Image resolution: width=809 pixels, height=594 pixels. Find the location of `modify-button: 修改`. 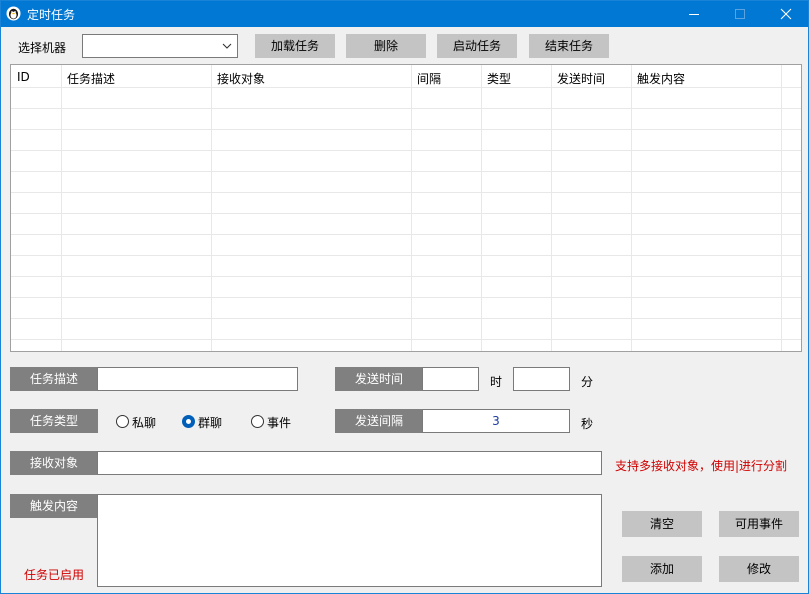

modify-button: 修改 is located at coordinates (759, 569).